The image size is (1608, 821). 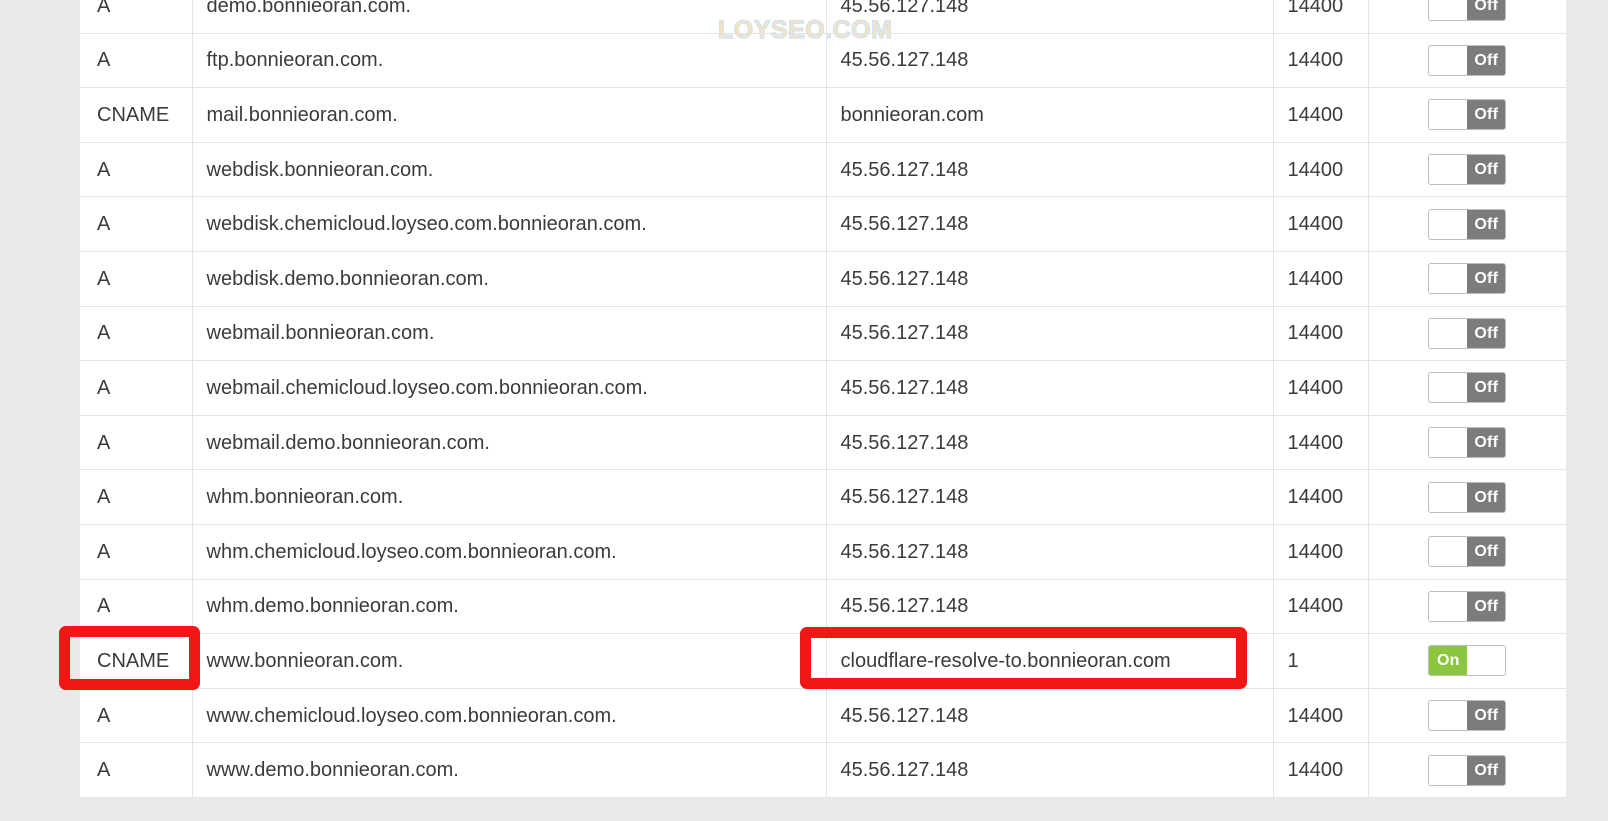 What do you see at coordinates (805, 29) in the screenshot?
I see `loyseo-watermark: LOYSEO.COM` at bounding box center [805, 29].